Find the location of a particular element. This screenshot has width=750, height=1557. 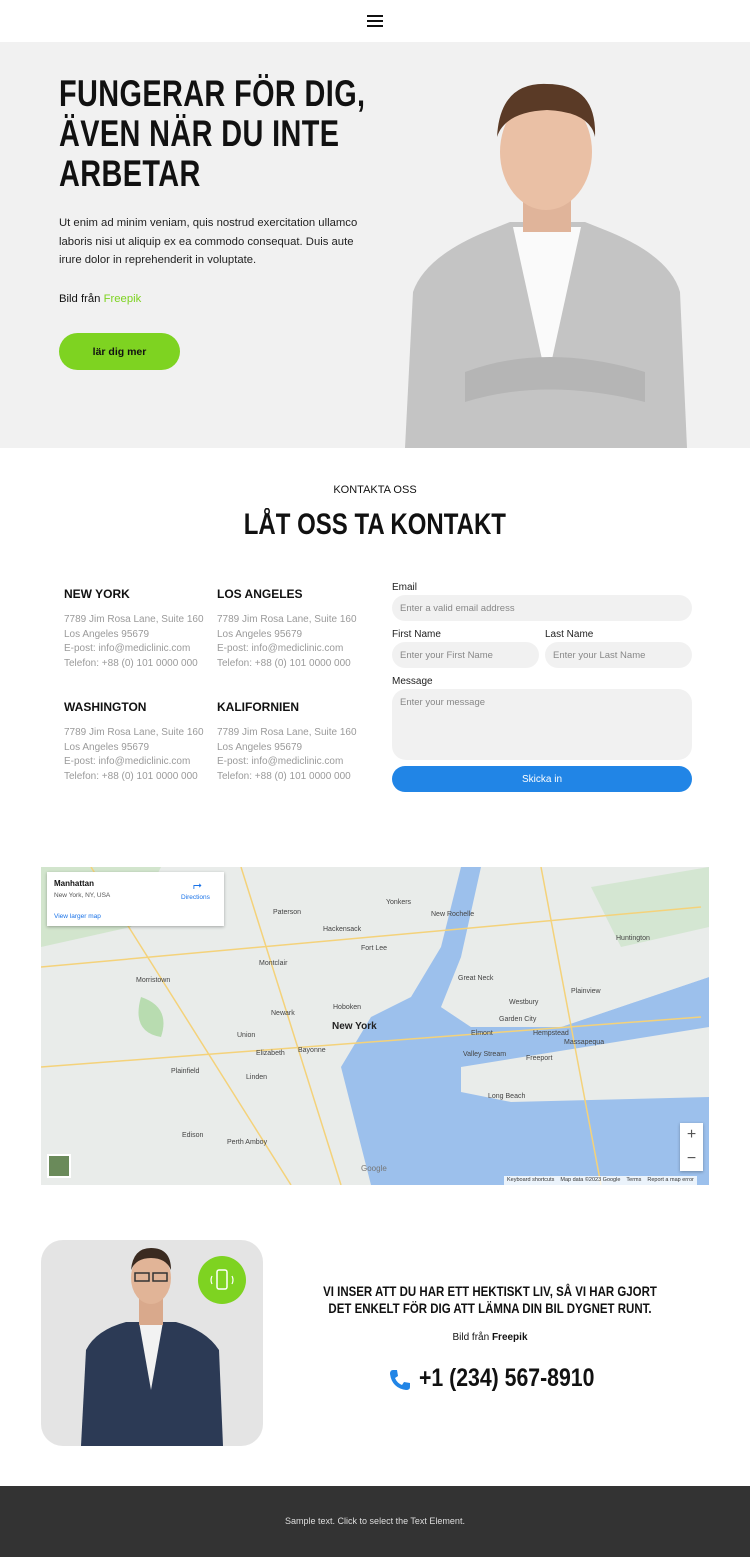

map-label: Perth Amboy is located at coordinates (247, 1142).